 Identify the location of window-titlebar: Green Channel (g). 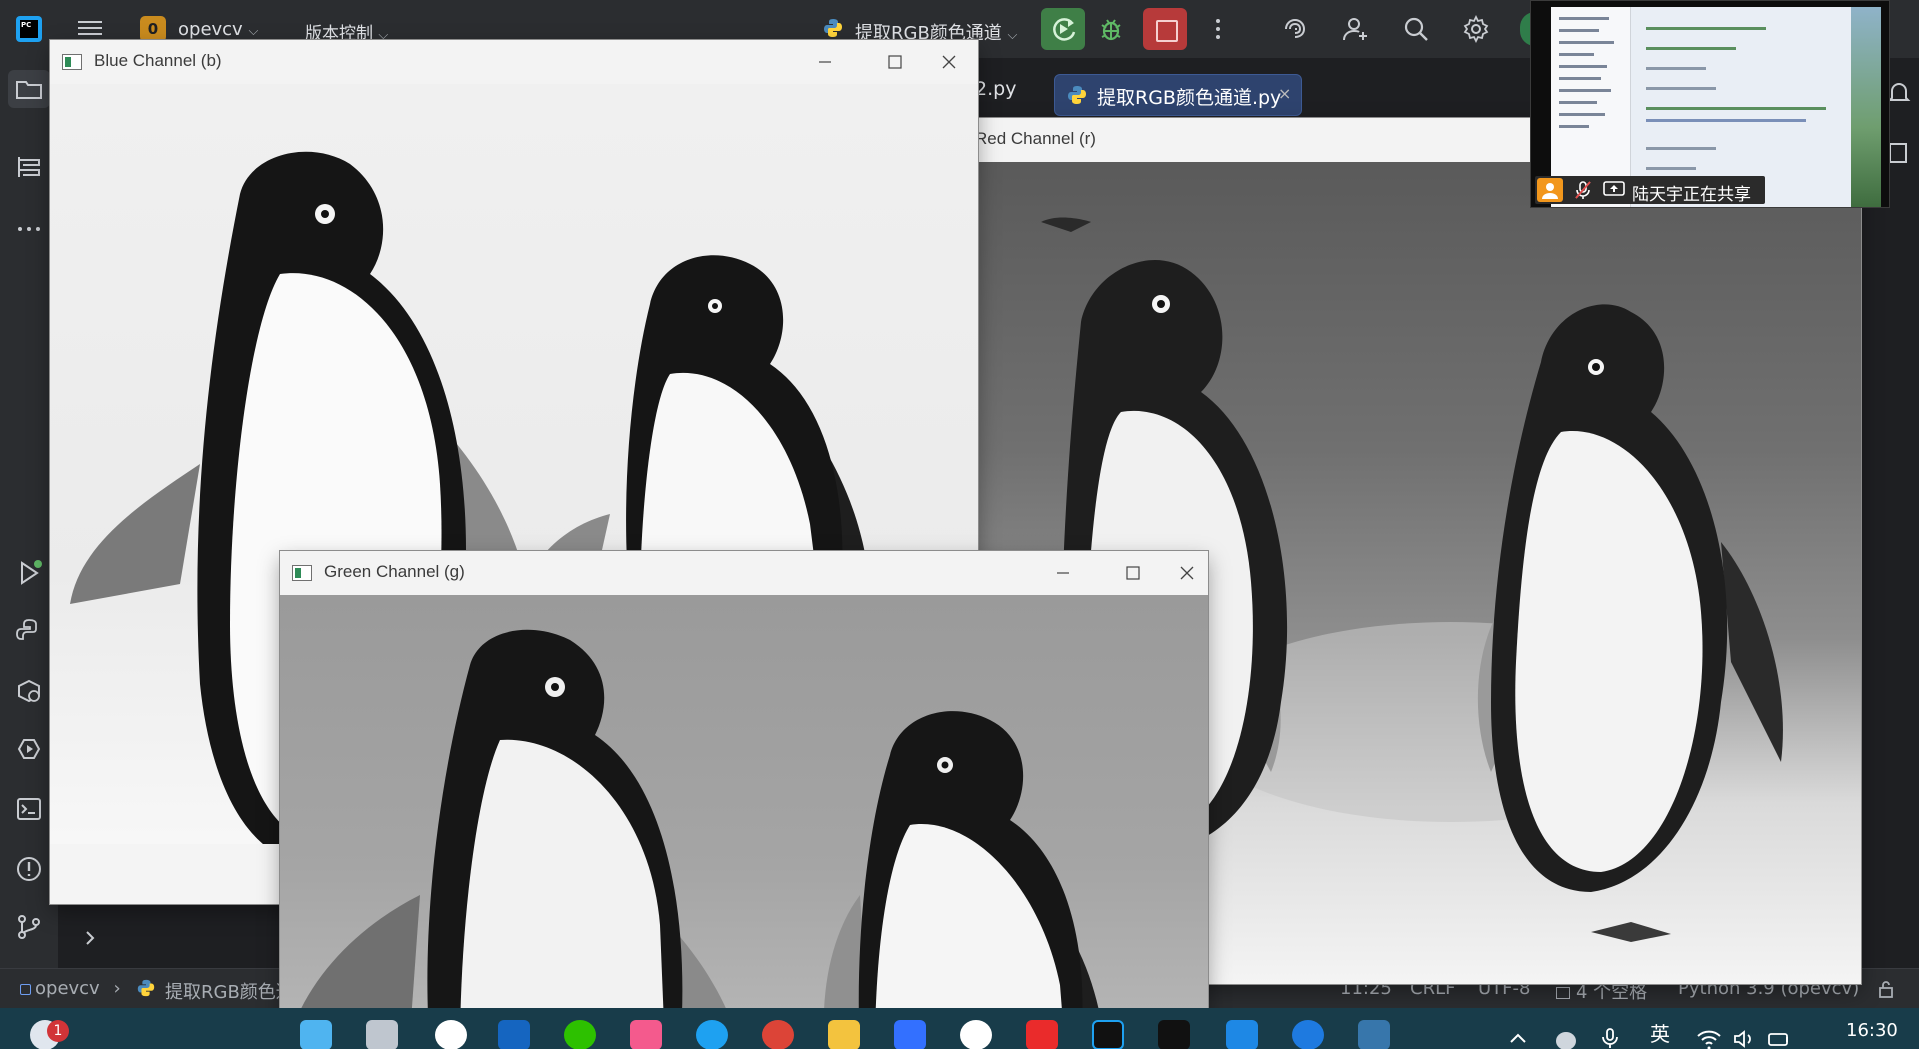
(744, 573).